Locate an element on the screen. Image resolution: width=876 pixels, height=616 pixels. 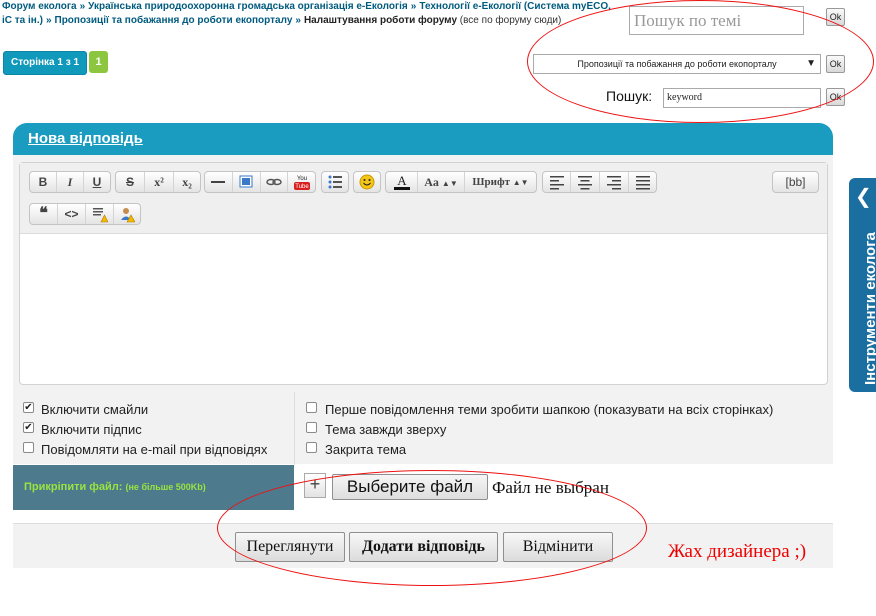
sticky-first-post-checkbox is located at coordinates (311, 407).